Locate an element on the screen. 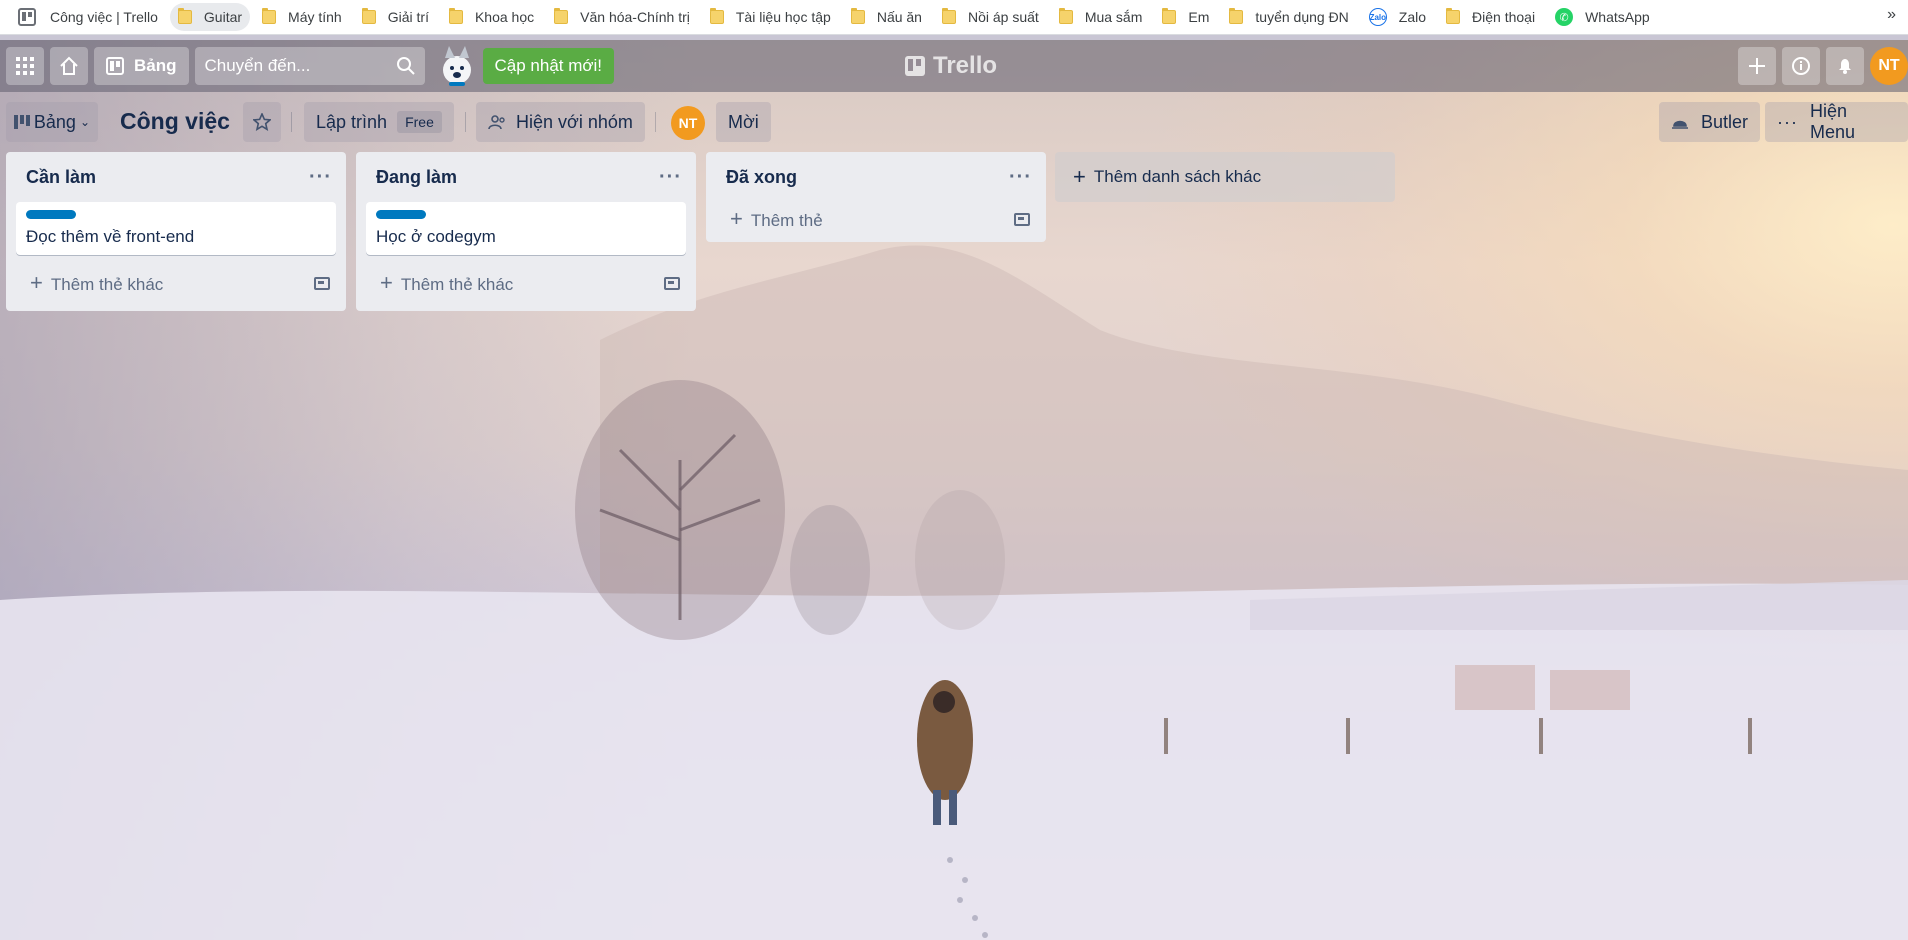  list-title: Cần làm is located at coordinates (61, 177).